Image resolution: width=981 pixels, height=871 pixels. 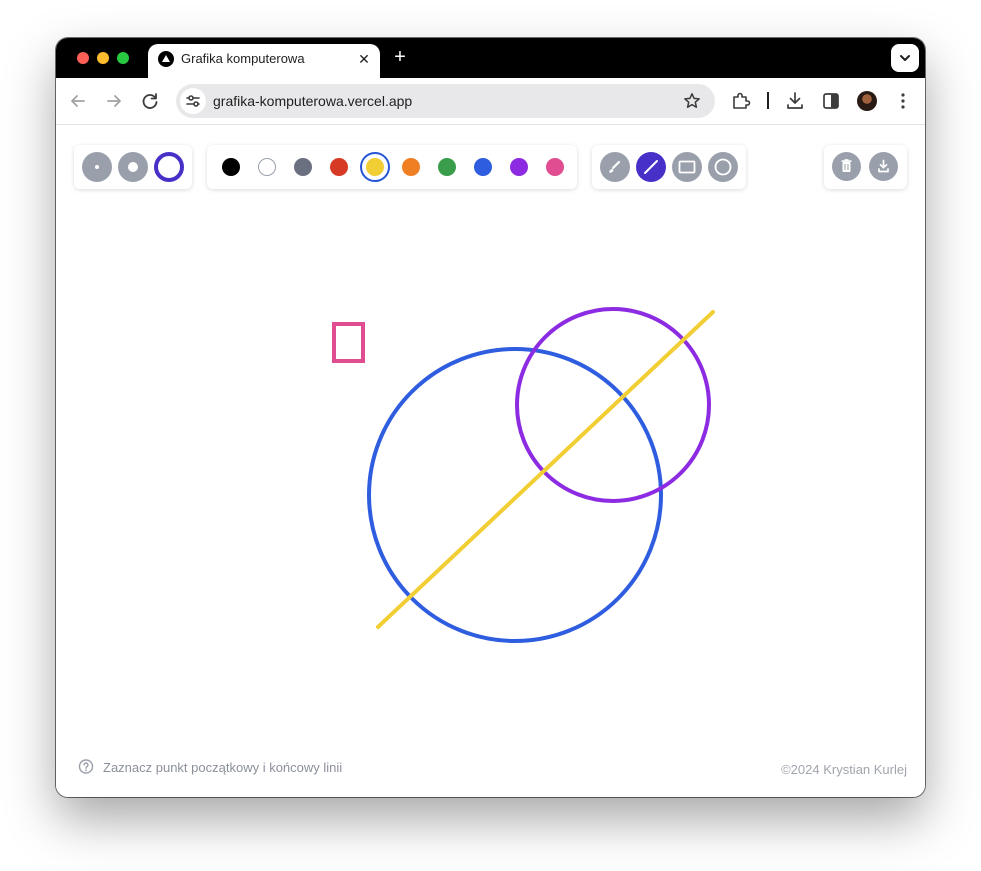 I want to click on tab-bar: Grafika komputerowa ✕ +, so click(x=490, y=58).